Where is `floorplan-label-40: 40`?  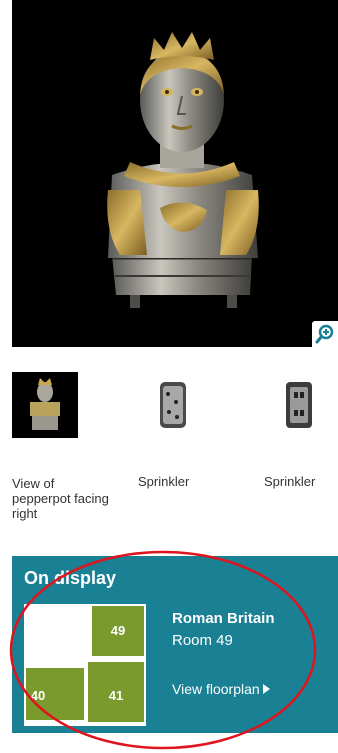 floorplan-label-40: 40 is located at coordinates (38, 695).